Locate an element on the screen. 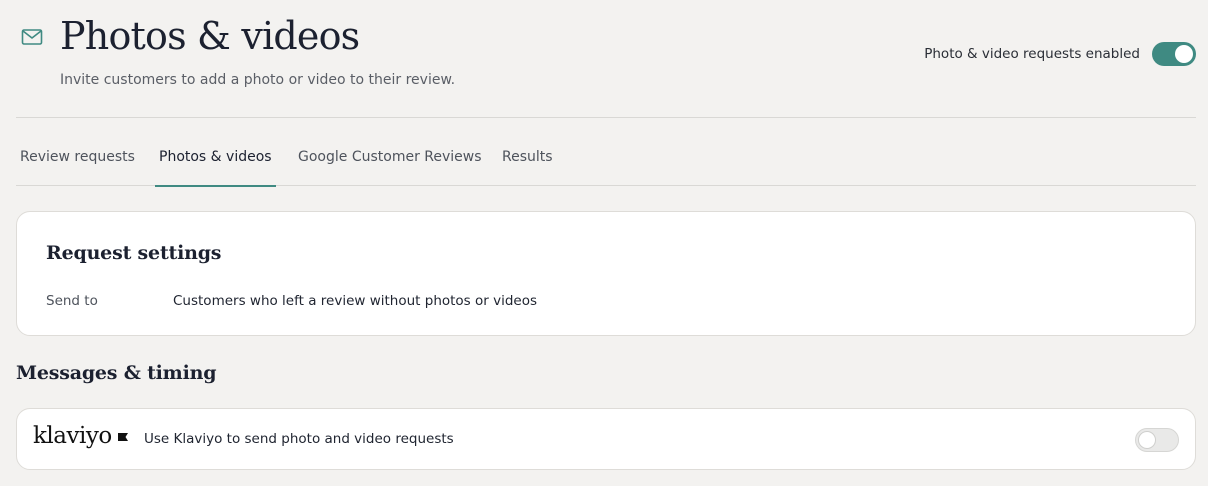 This screenshot has height=486, width=1208. request-settings-title: Request settings is located at coordinates (134, 253).